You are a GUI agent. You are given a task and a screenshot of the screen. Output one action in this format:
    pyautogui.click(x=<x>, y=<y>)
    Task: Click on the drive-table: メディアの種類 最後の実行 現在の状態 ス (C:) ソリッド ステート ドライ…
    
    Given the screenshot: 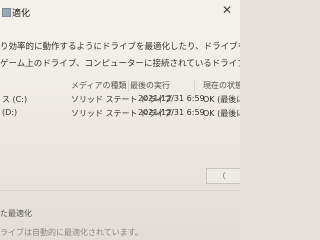 What is the action you would take?
    pyautogui.click(x=120, y=99)
    